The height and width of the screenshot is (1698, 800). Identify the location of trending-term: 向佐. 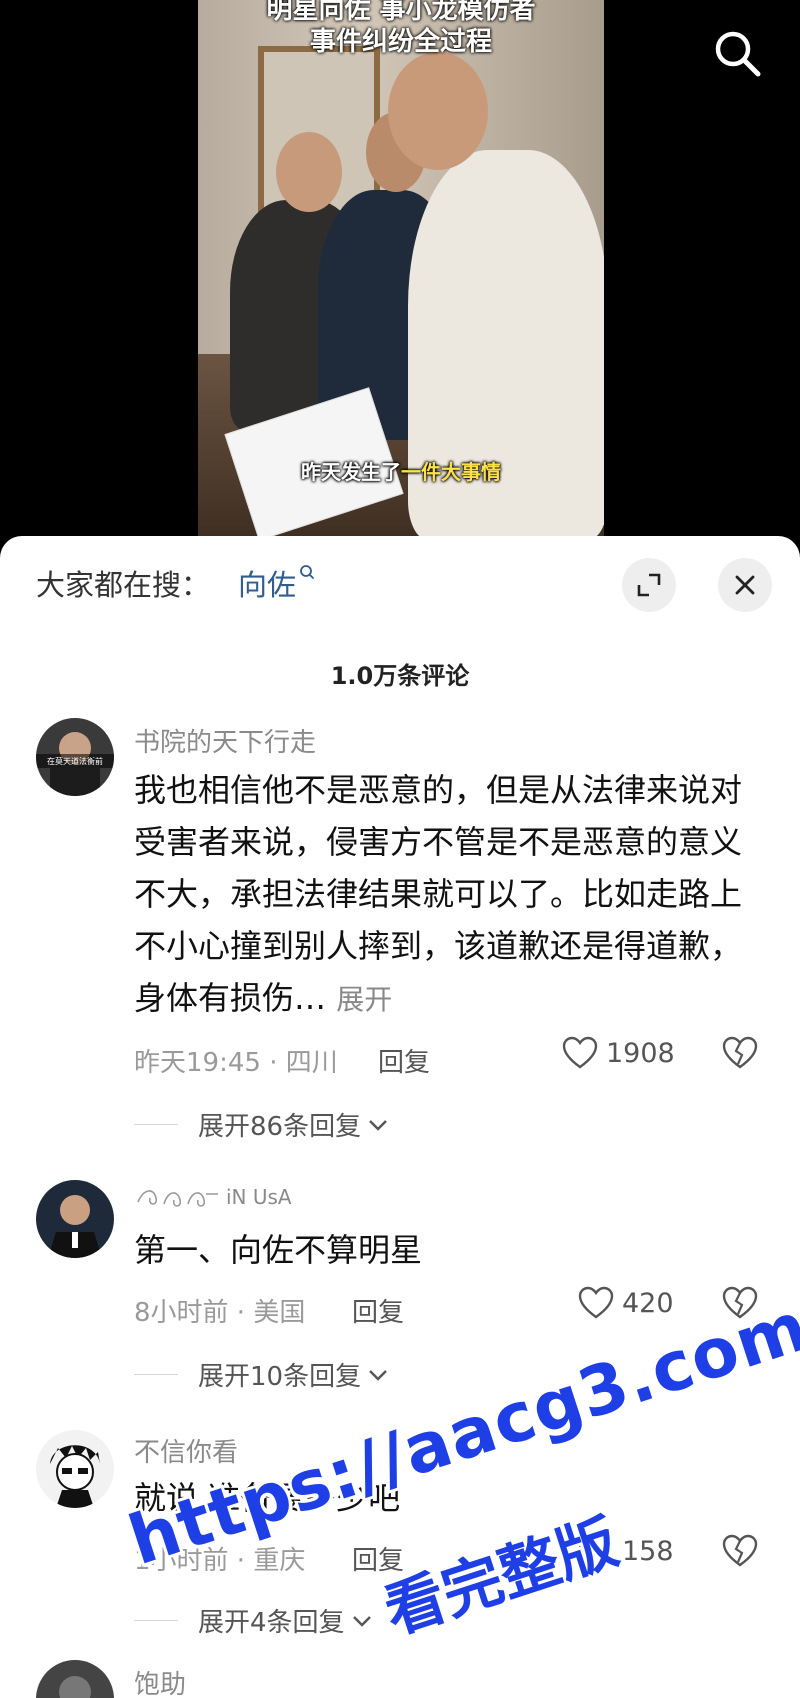
(267, 585).